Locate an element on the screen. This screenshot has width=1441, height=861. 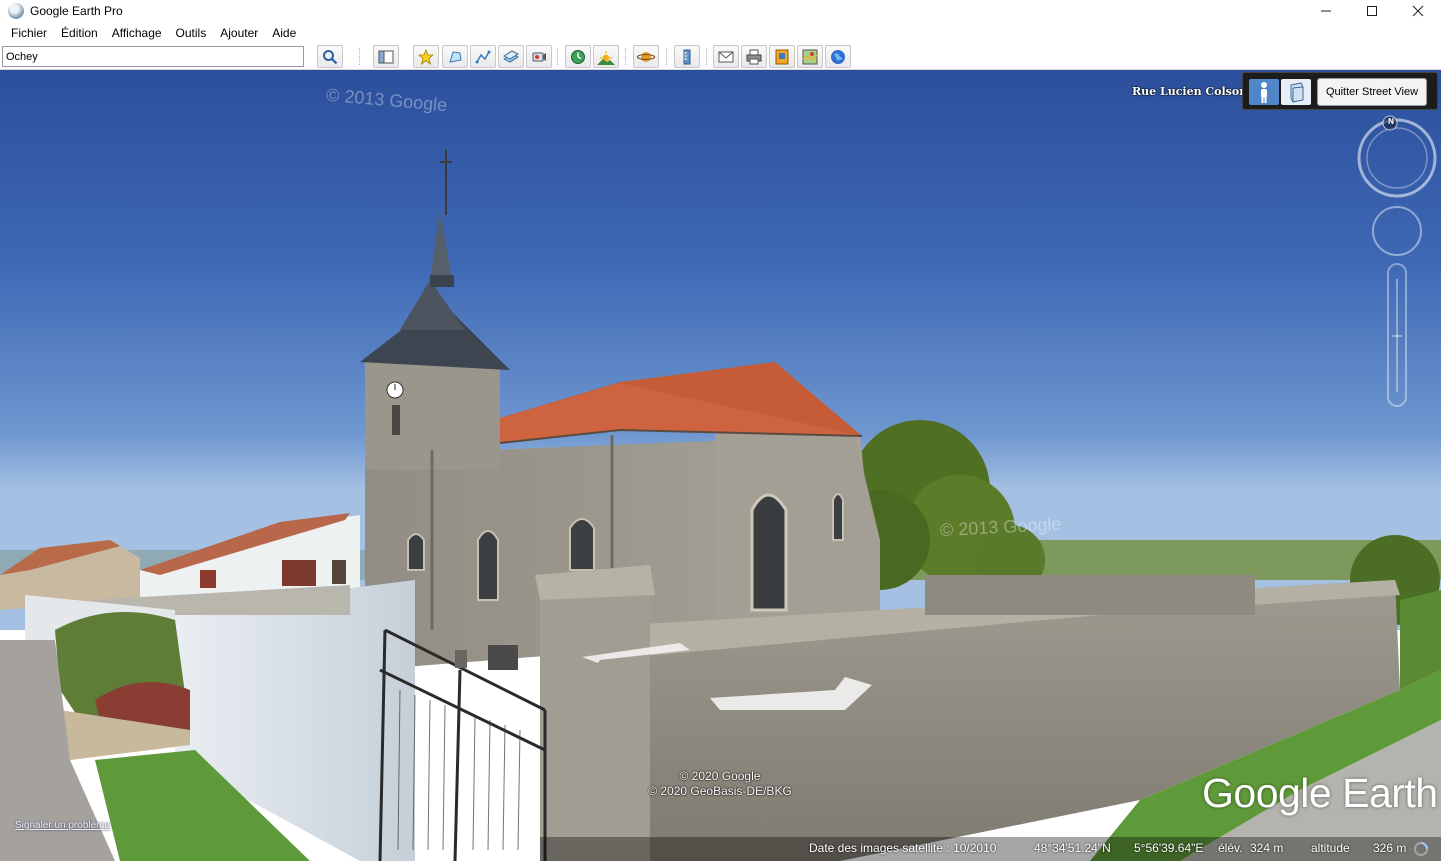
navigation-controls is located at coordinates (1397, 261).